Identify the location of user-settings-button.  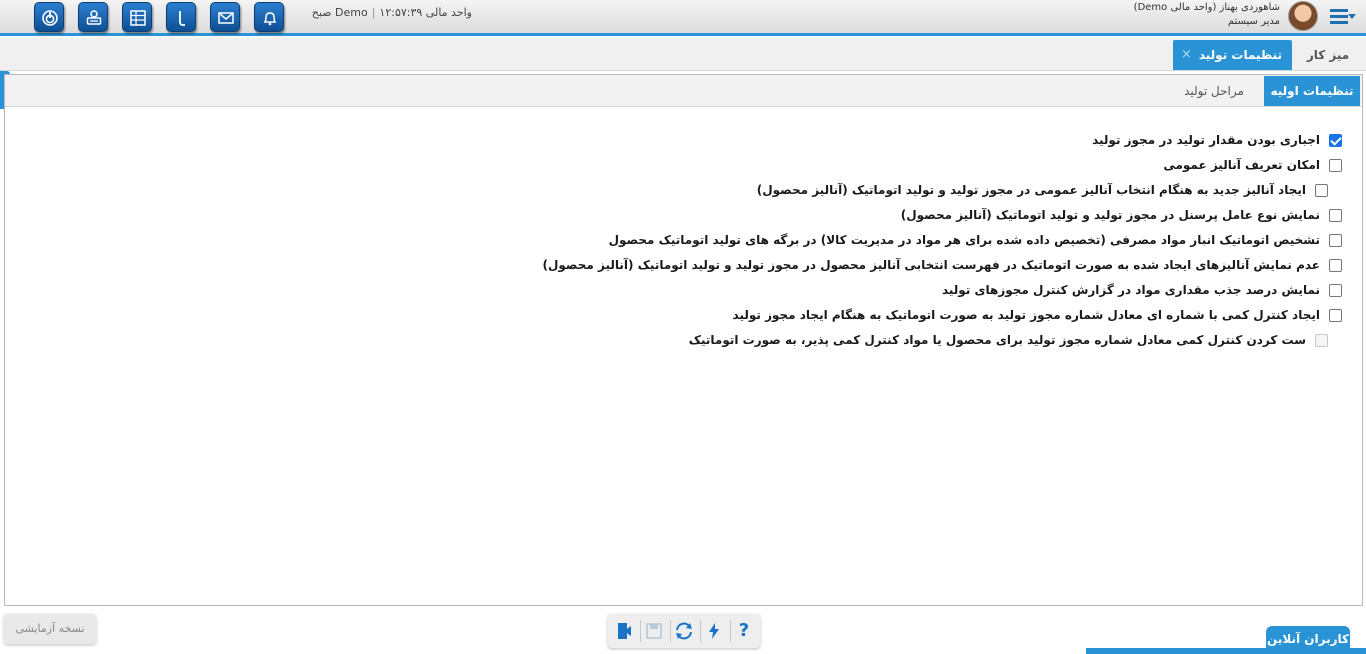
(93, 17).